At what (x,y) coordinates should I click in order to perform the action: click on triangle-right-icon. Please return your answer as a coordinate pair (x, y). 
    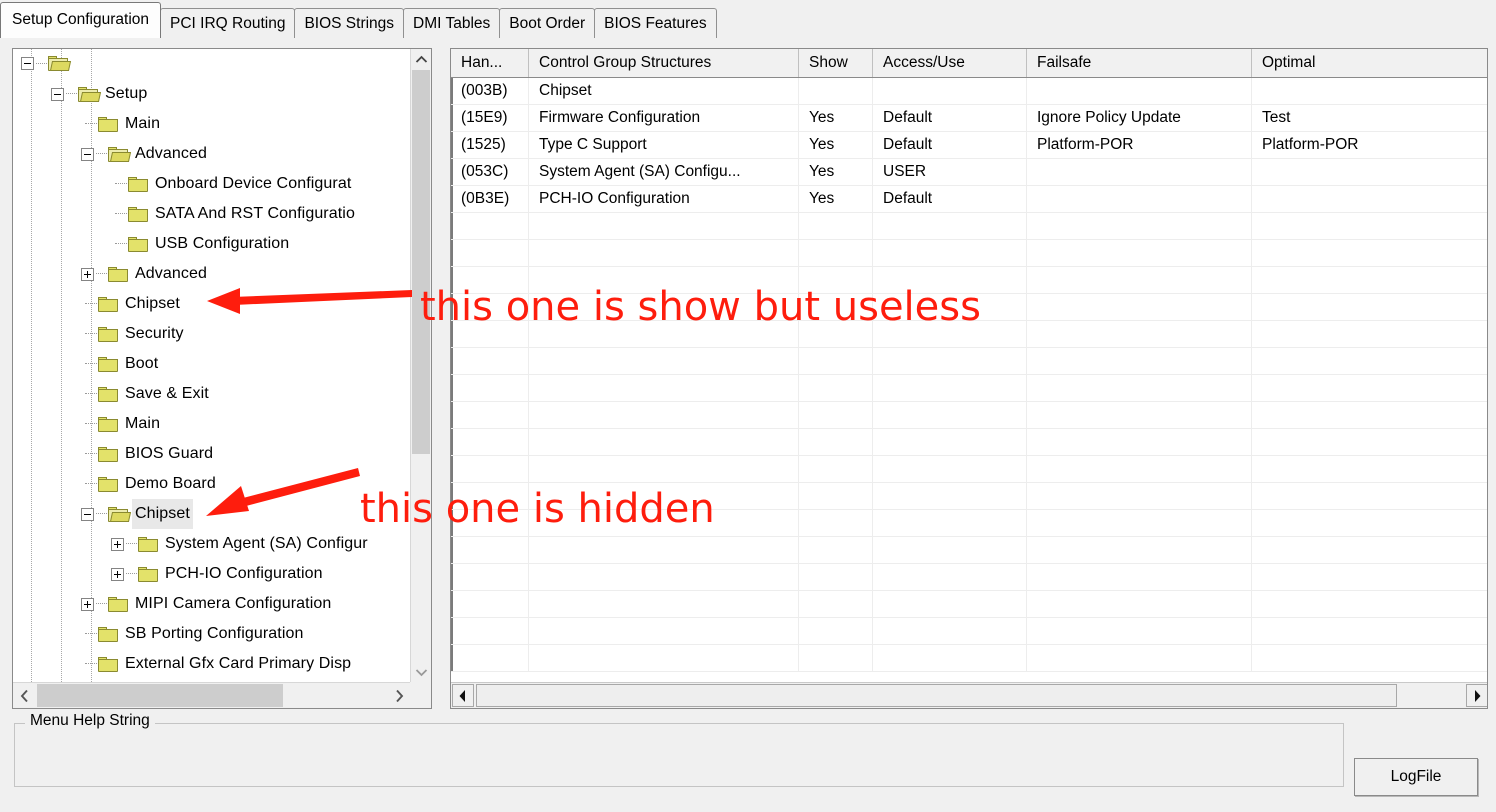
    Looking at the image, I should click on (1476, 695).